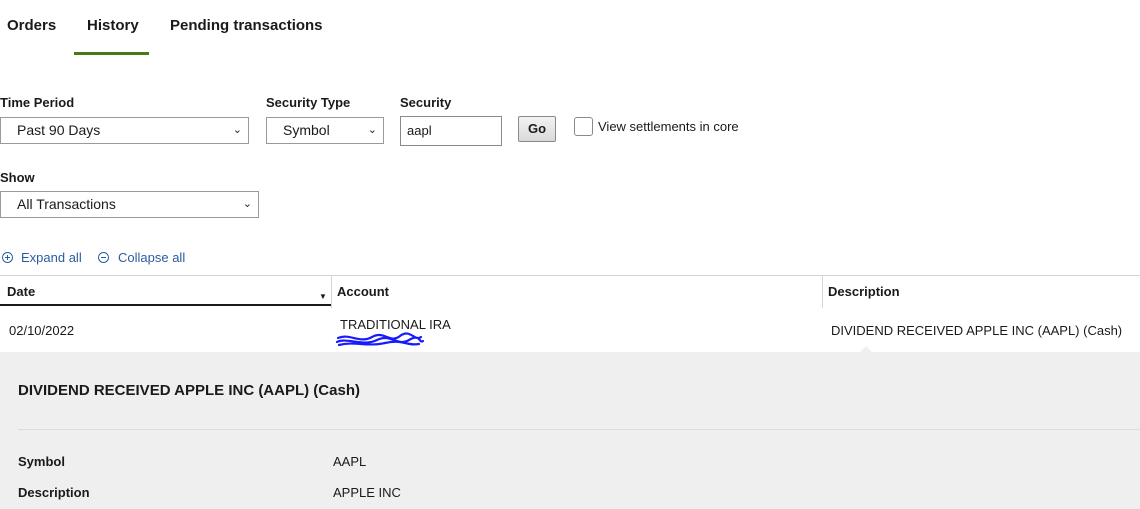 The width and height of the screenshot is (1140, 509). I want to click on date-column-header: Date, so click(21, 291).